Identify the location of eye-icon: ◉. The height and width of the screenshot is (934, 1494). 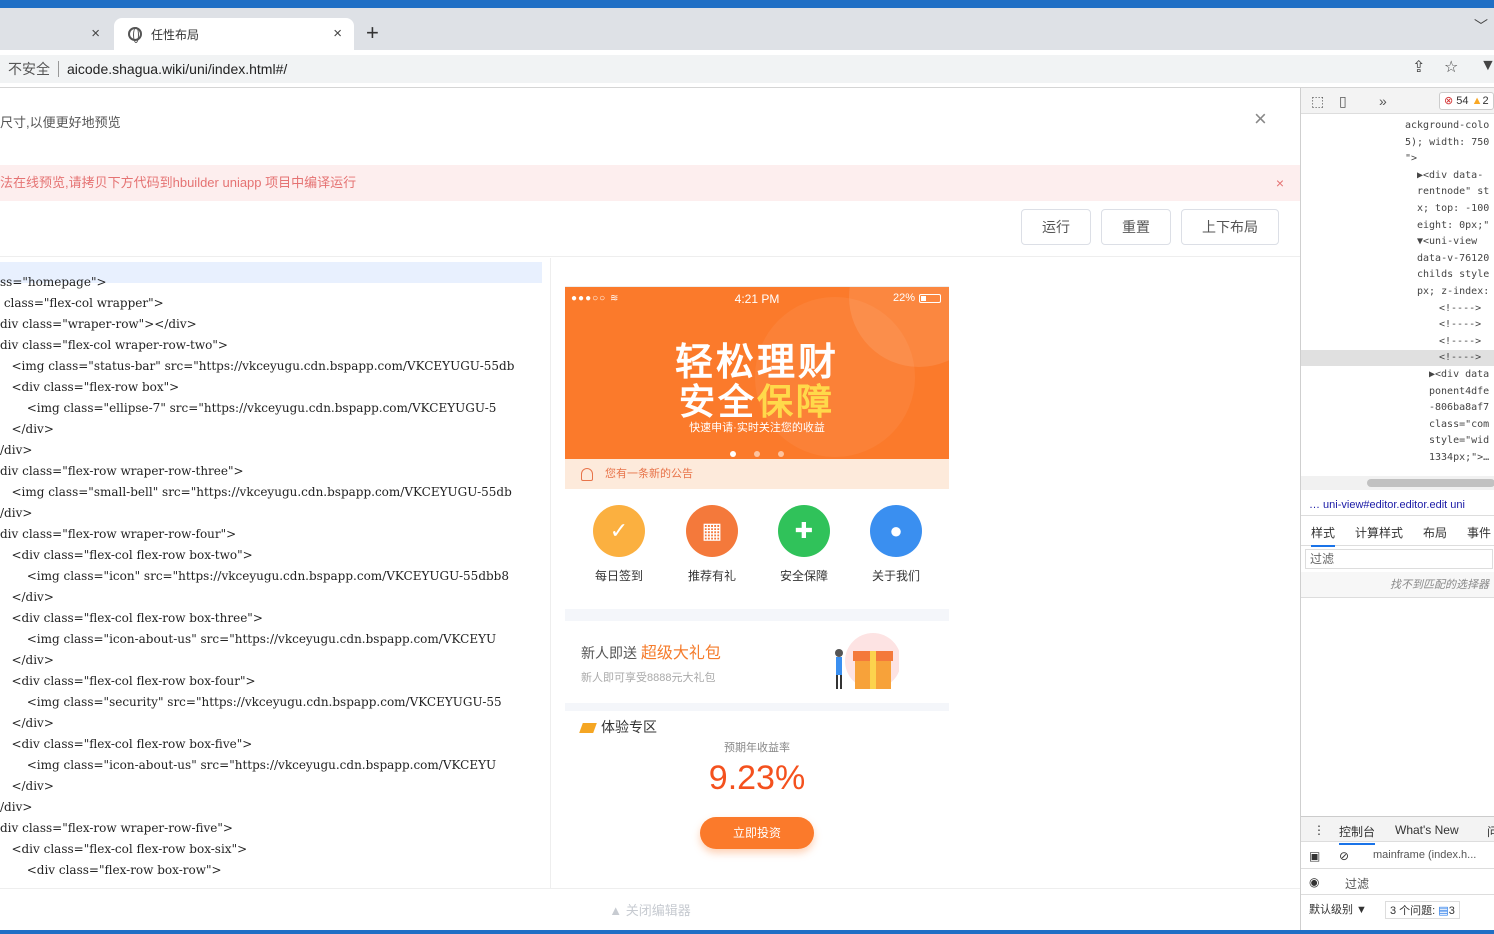
(1314, 882).